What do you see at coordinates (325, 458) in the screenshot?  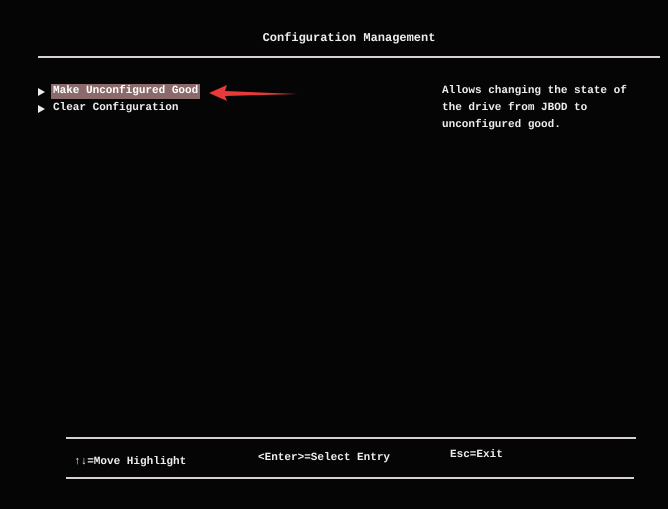 I see `hint-text: <Enter>=Select Entry` at bounding box center [325, 458].